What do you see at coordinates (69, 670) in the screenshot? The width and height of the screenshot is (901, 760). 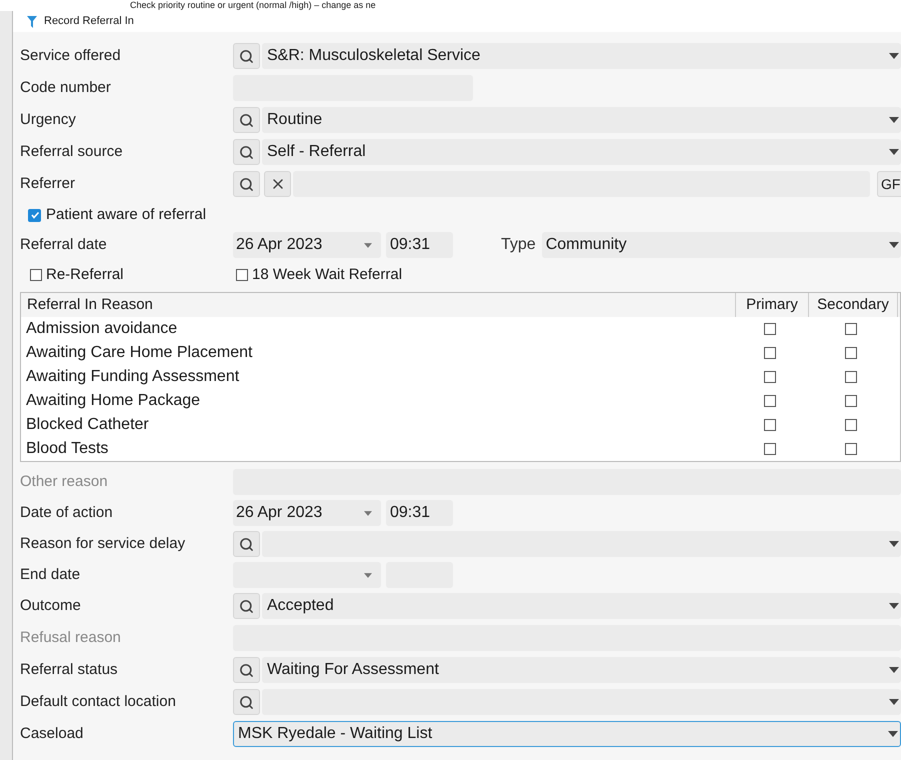 I see `field-label: Referral status` at bounding box center [69, 670].